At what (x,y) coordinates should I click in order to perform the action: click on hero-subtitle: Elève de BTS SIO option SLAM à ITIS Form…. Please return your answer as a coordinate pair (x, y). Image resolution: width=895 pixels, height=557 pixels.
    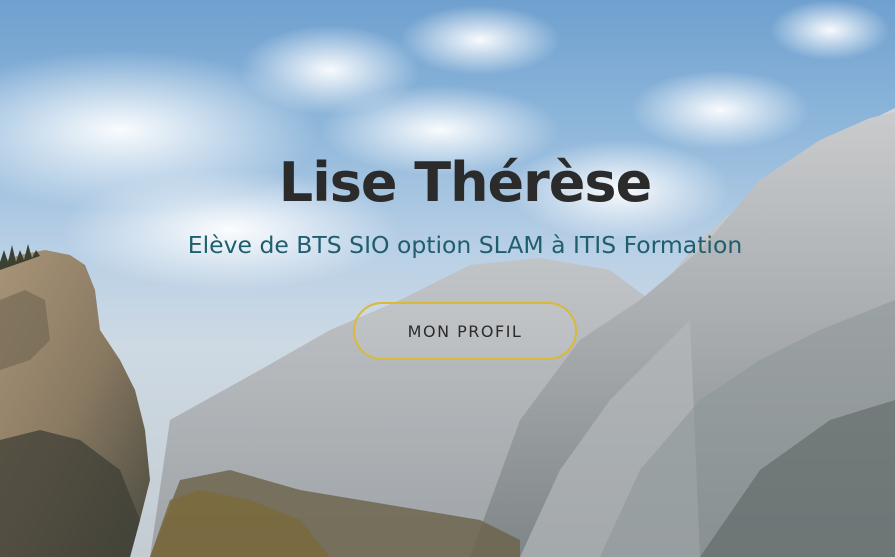
    Looking at the image, I should click on (465, 245).